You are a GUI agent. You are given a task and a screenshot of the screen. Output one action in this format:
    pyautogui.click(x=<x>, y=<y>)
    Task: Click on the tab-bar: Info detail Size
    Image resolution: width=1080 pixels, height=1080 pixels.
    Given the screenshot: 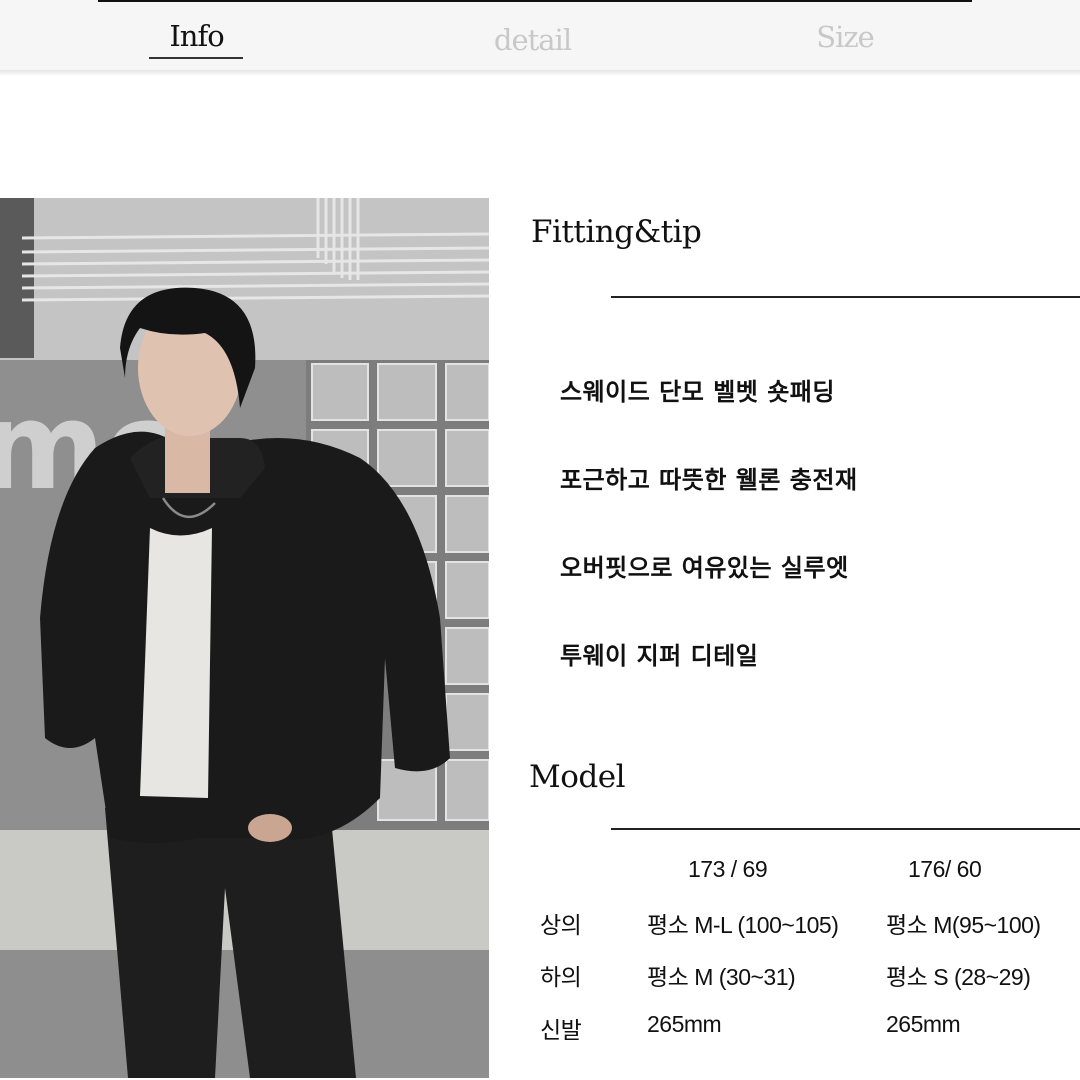 What is the action you would take?
    pyautogui.click(x=540, y=38)
    